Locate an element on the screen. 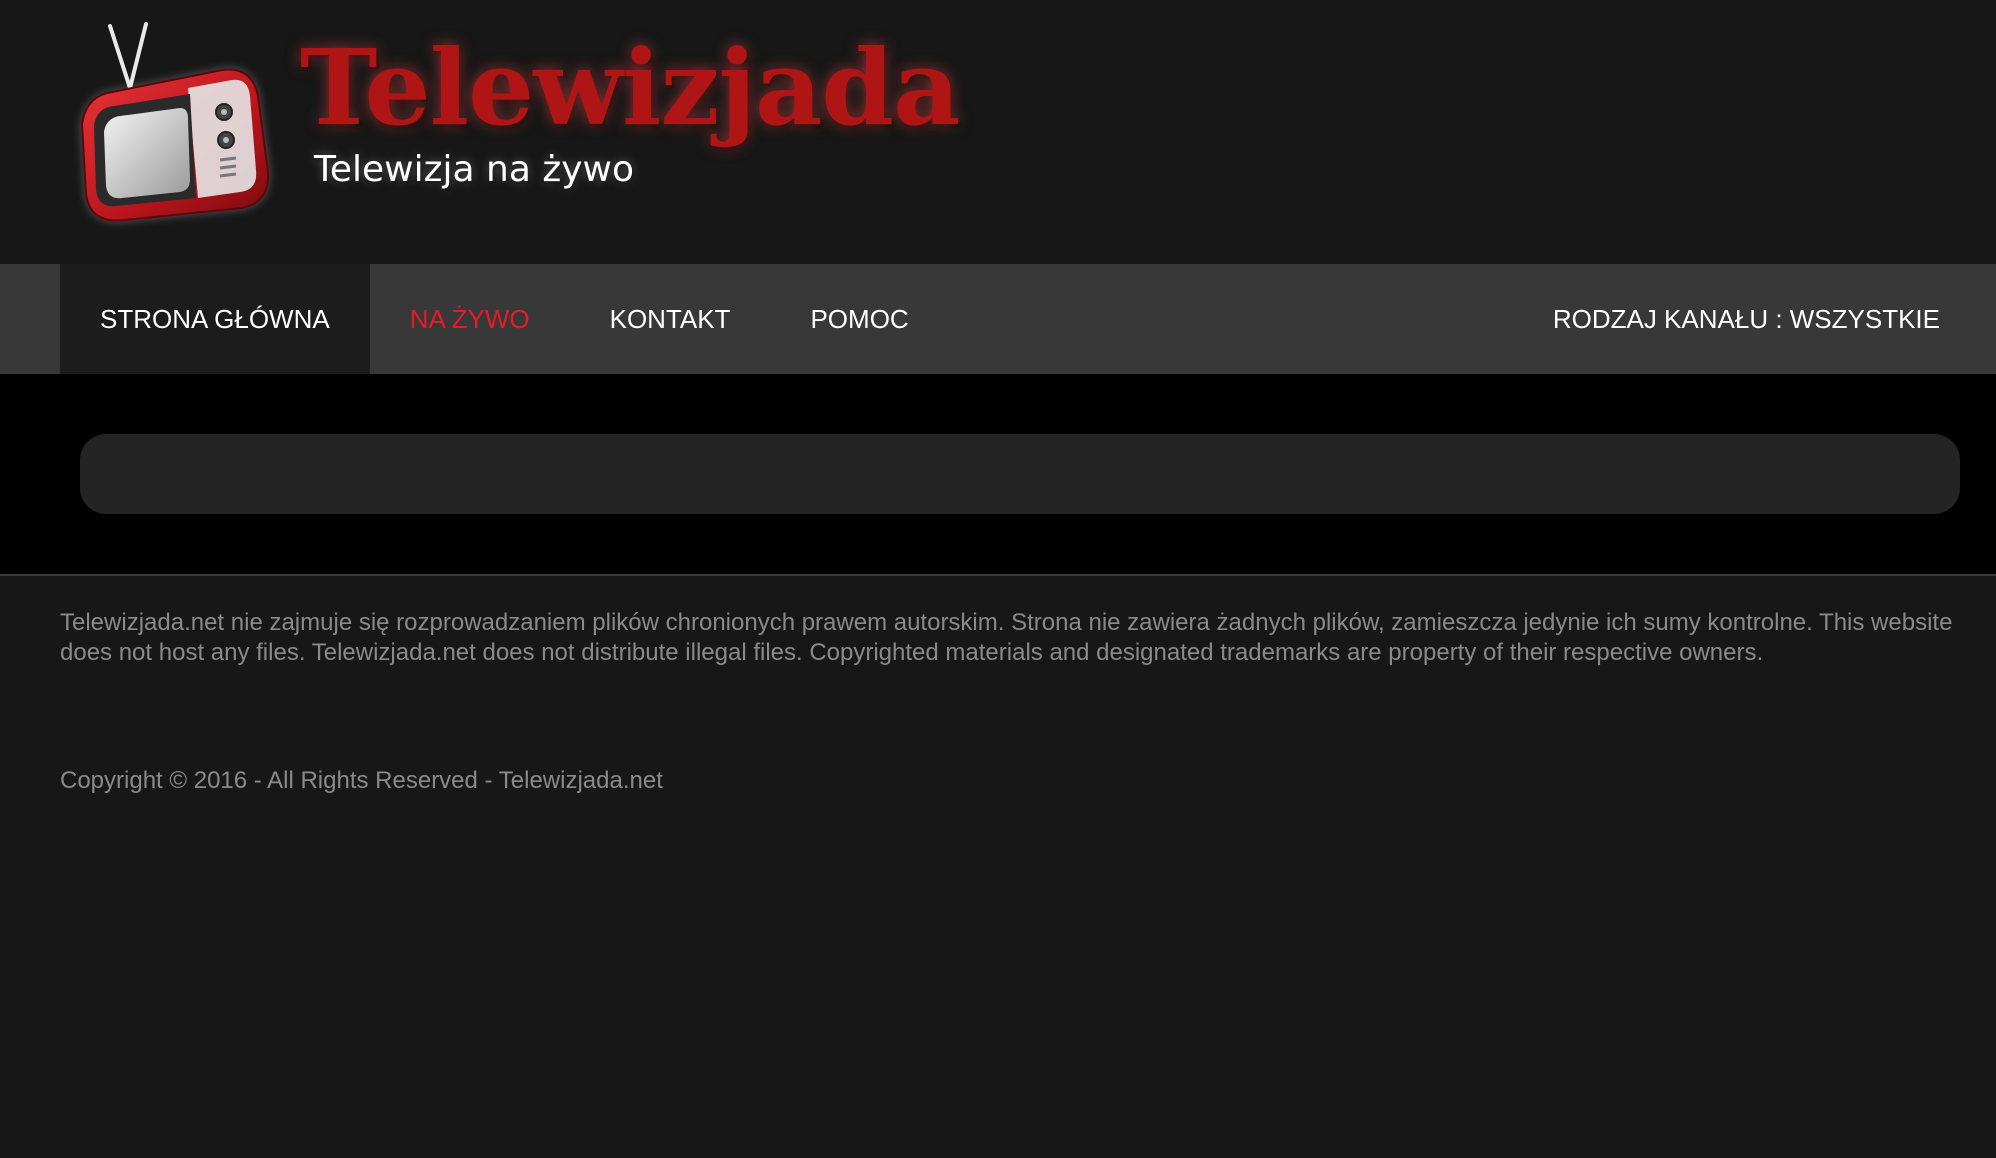 The image size is (1996, 1158). nav-item-home: STRONA GŁÓWNA is located at coordinates (215, 319).